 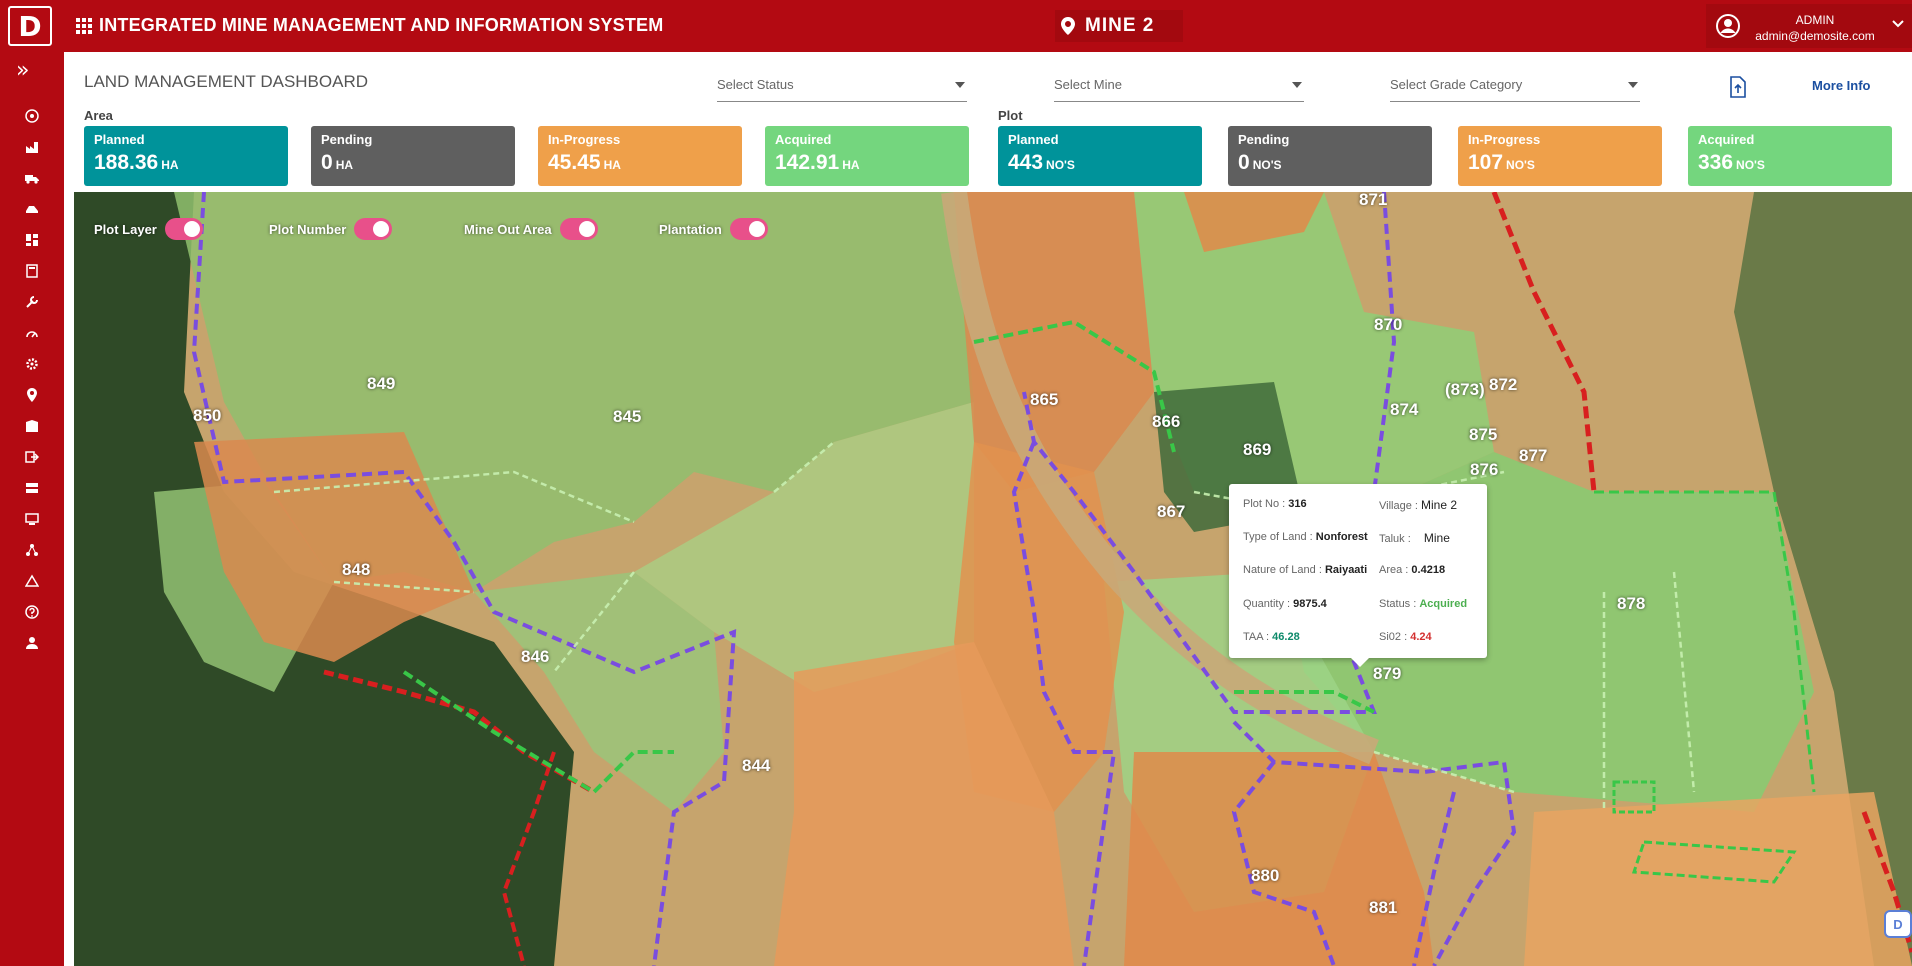 What do you see at coordinates (32, 395) in the screenshot?
I see `location-icon` at bounding box center [32, 395].